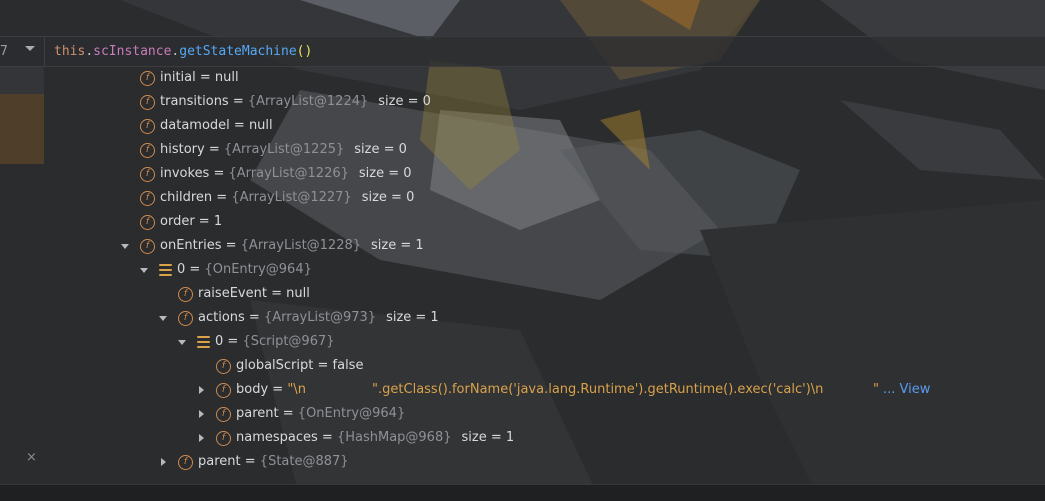  Describe the element at coordinates (238, 51) in the screenshot. I see `expr-method: getStateMachine` at that location.